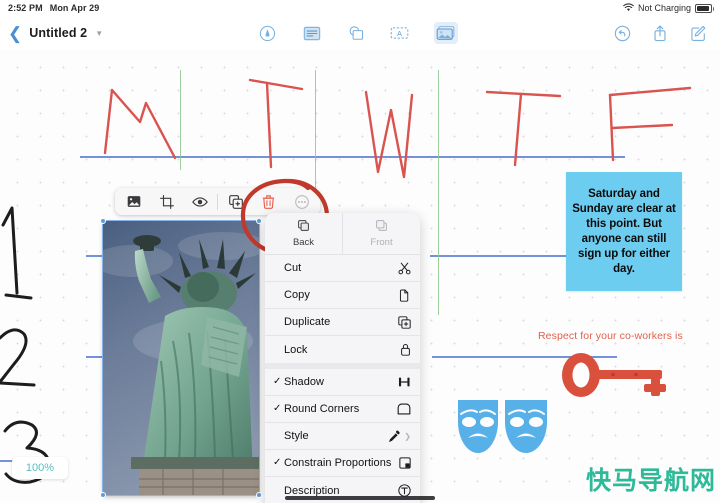  I want to click on chevron-left-icon: ❮, so click(15, 33).